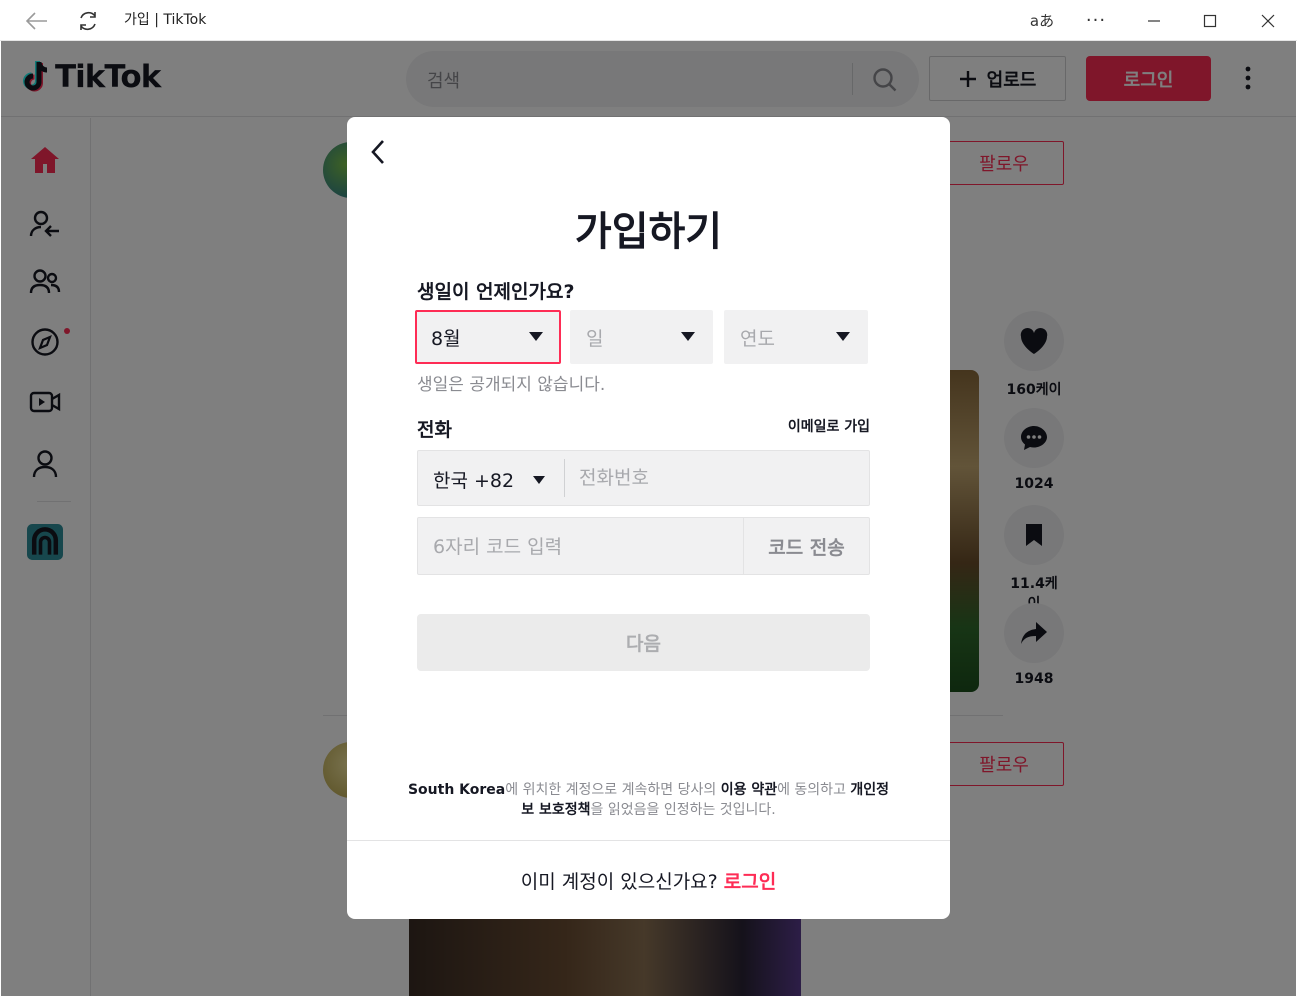  Describe the element at coordinates (595, 339) in the screenshot. I see `day-placeholder: 일` at that location.